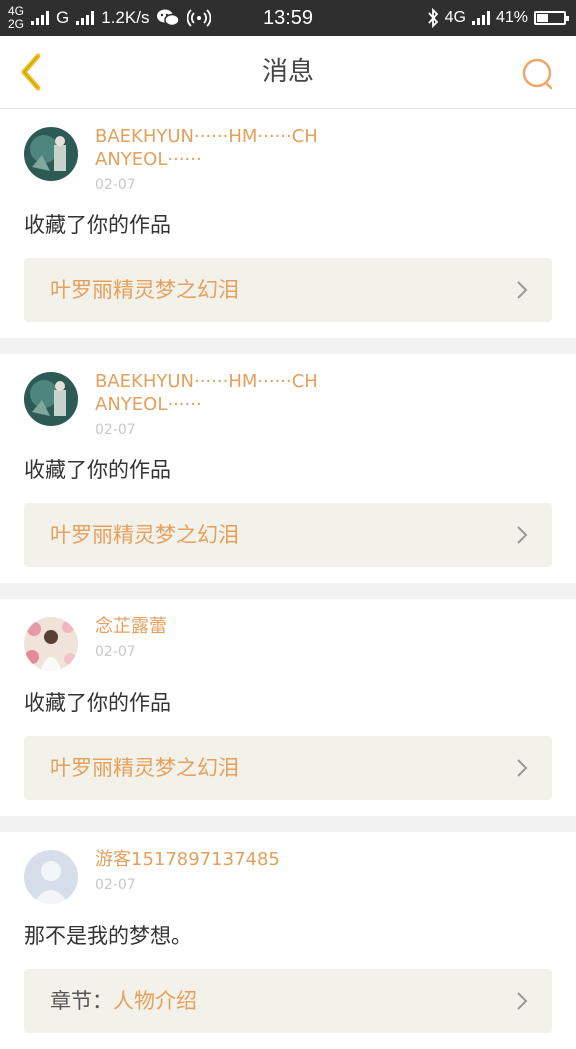  I want to click on page-title: 消息, so click(287, 72).